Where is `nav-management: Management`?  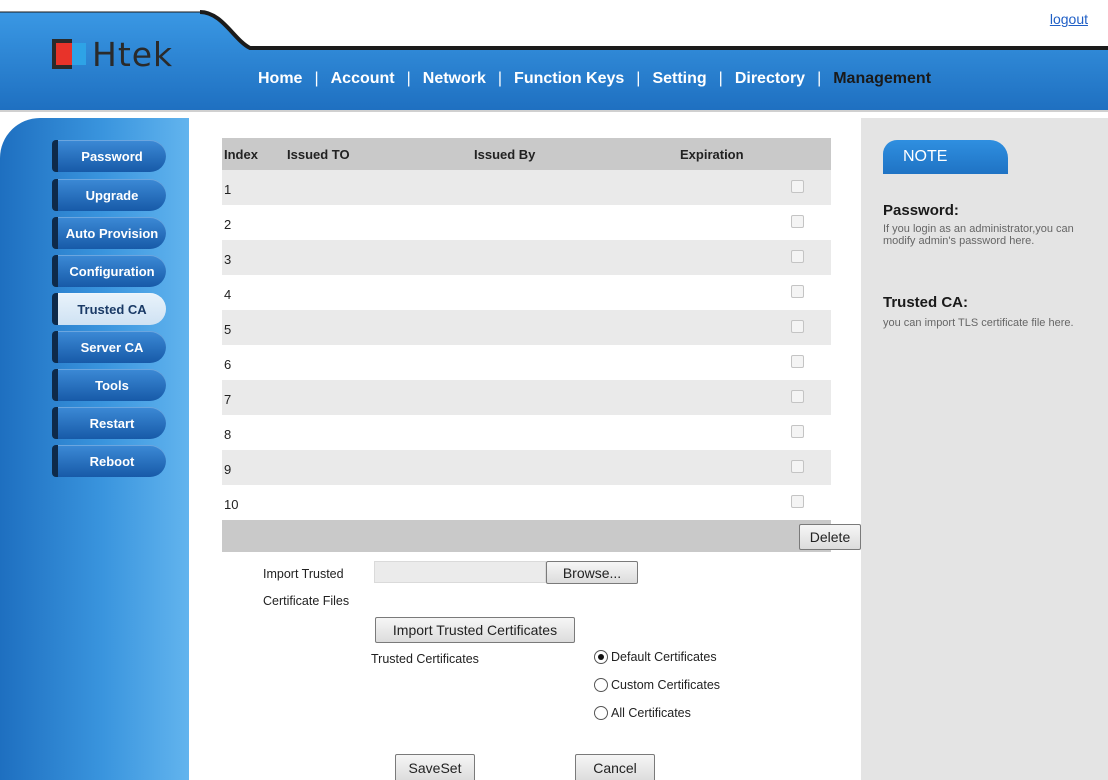
nav-management: Management is located at coordinates (882, 79).